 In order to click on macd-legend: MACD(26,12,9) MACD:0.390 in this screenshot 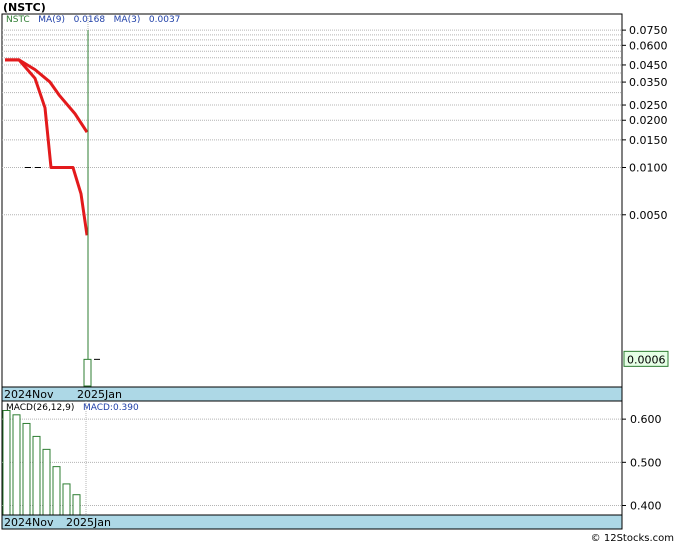, I will do `click(72, 408)`.